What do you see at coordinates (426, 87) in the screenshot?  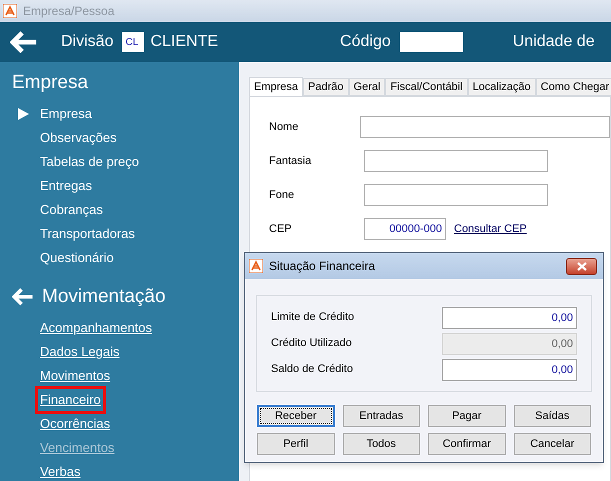 I see `tab: Fiscal/Contábil` at bounding box center [426, 87].